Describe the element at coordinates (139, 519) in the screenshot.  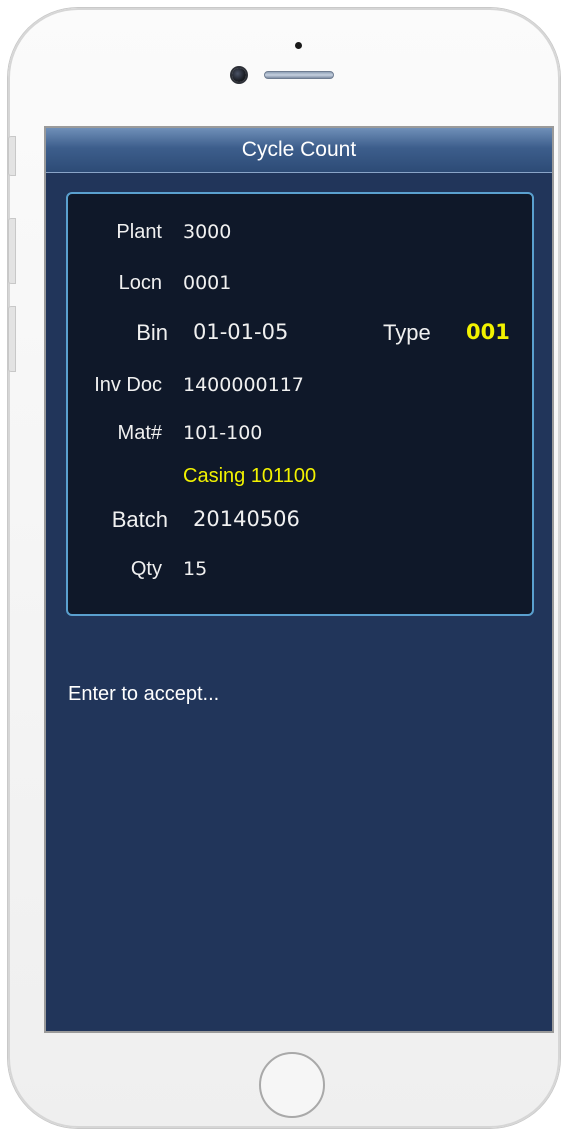
I see `batch-label: Batch` at that location.